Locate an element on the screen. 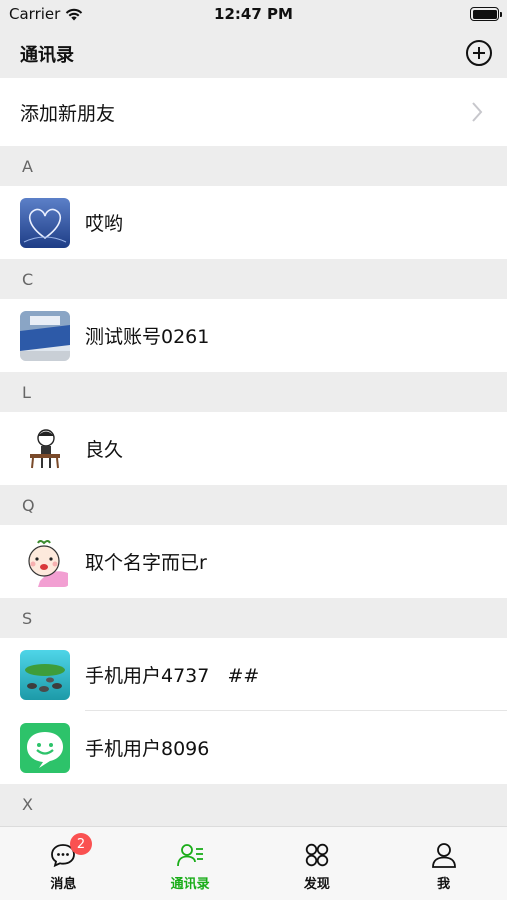 The width and height of the screenshot is (507, 900). add-circle-icon is located at coordinates (479, 53).